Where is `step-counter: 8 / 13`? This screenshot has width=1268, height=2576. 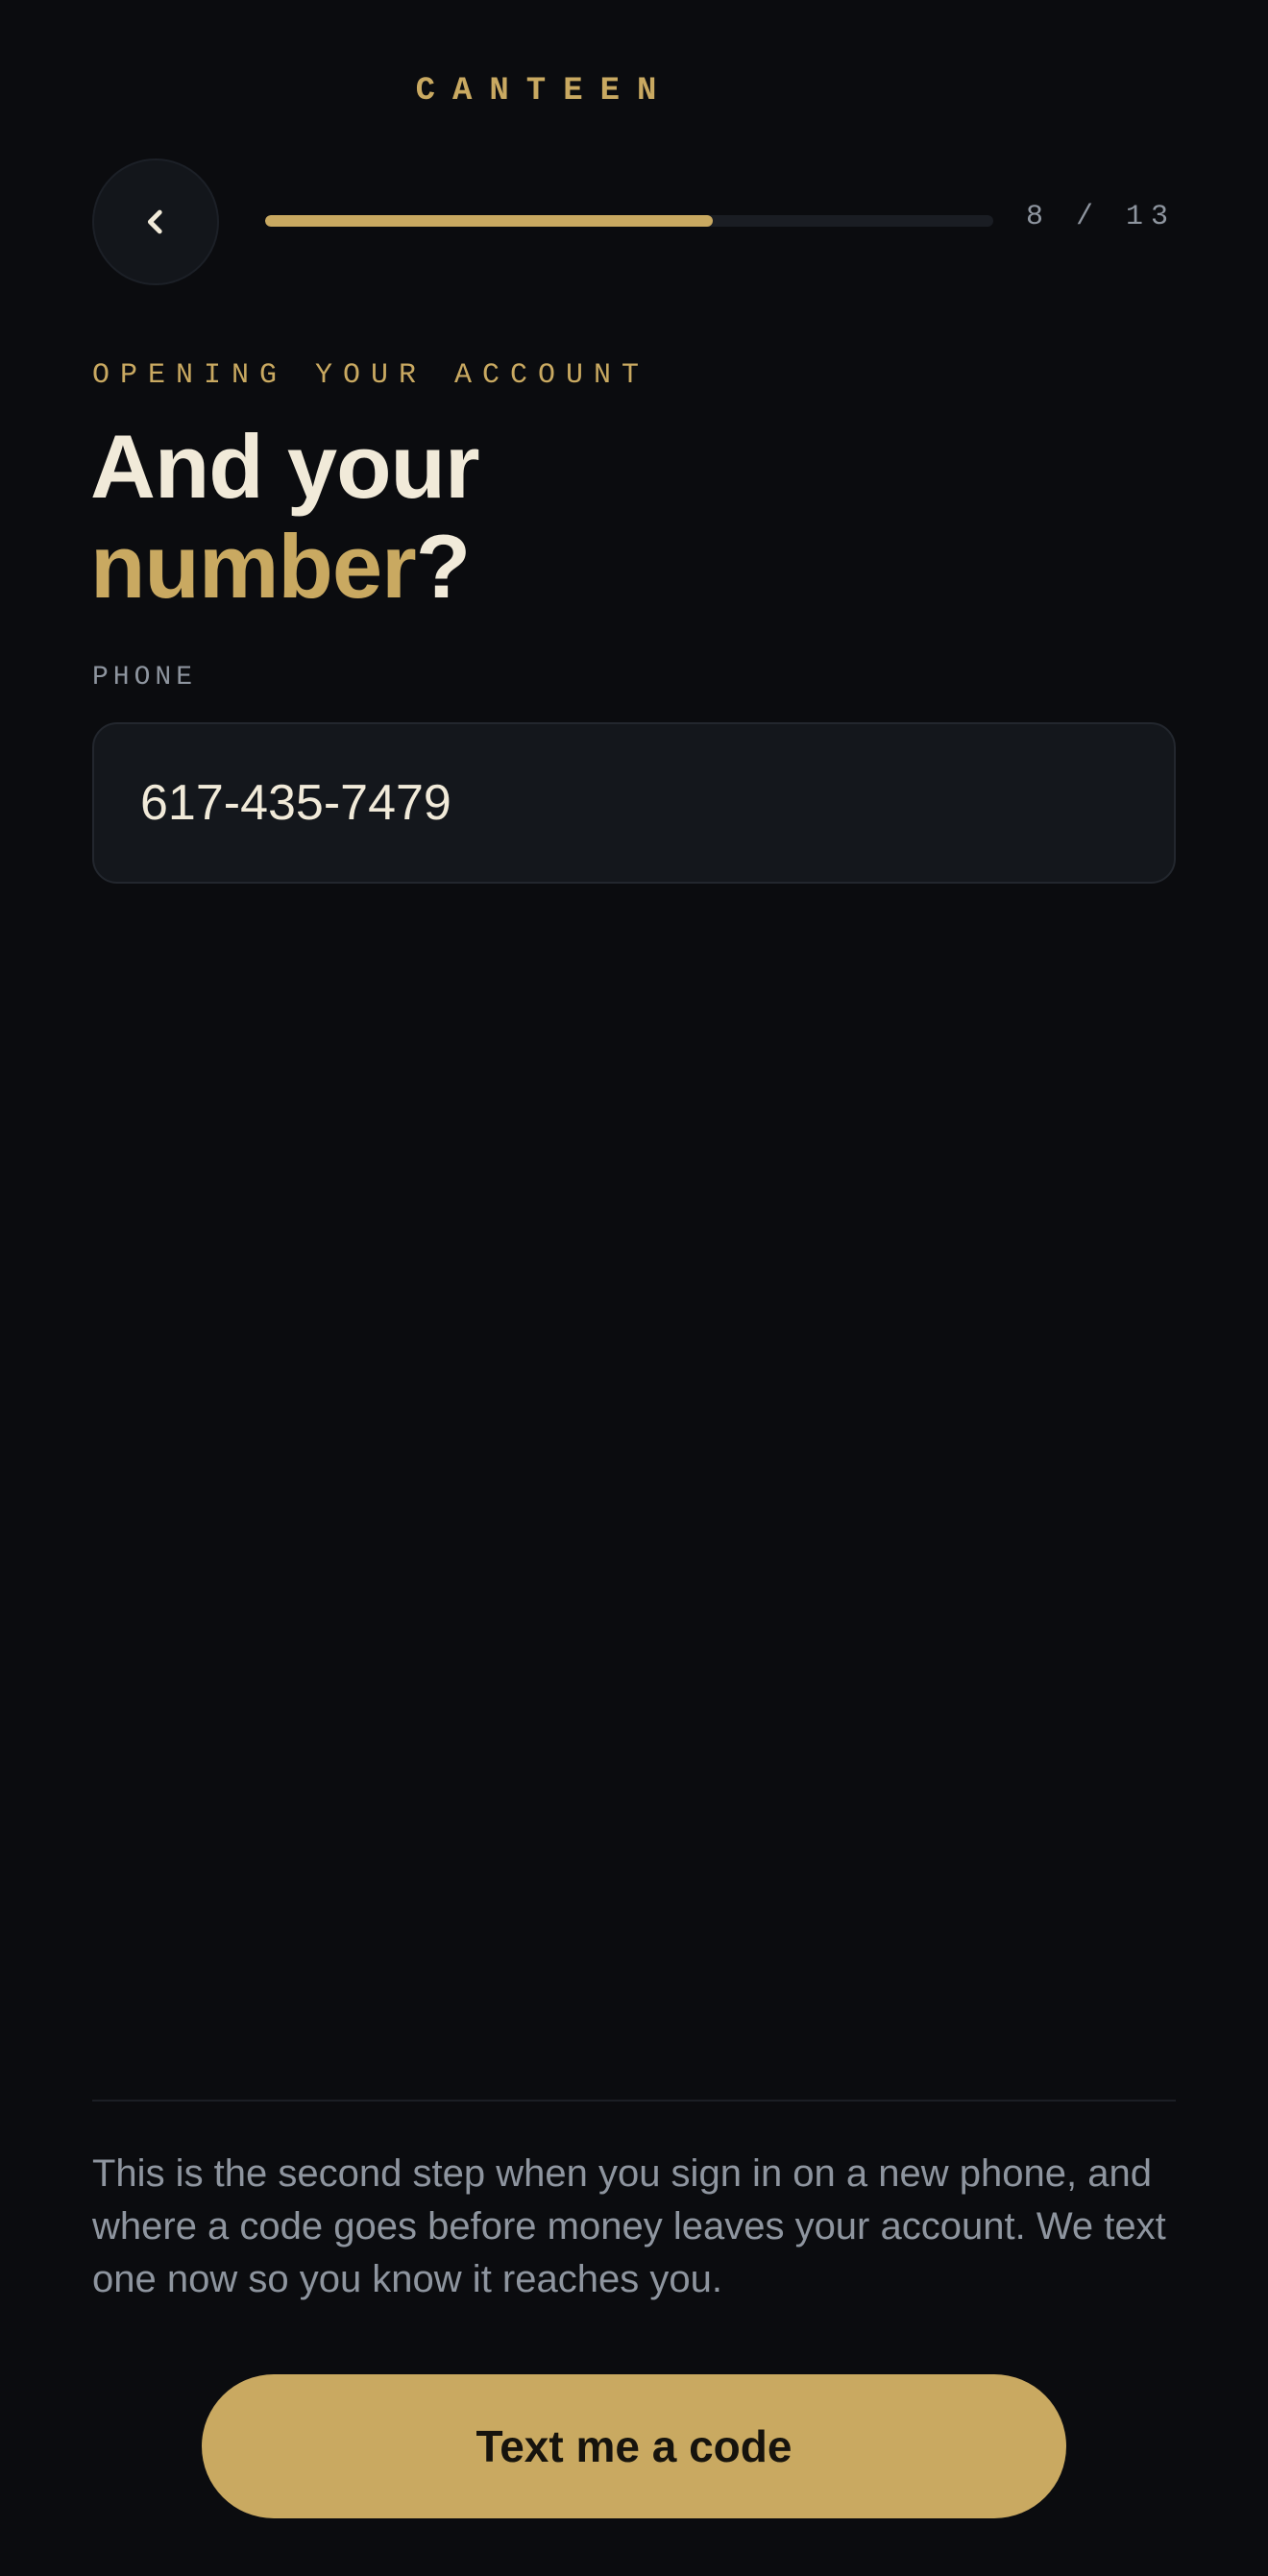 step-counter: 8 / 13 is located at coordinates (1100, 217).